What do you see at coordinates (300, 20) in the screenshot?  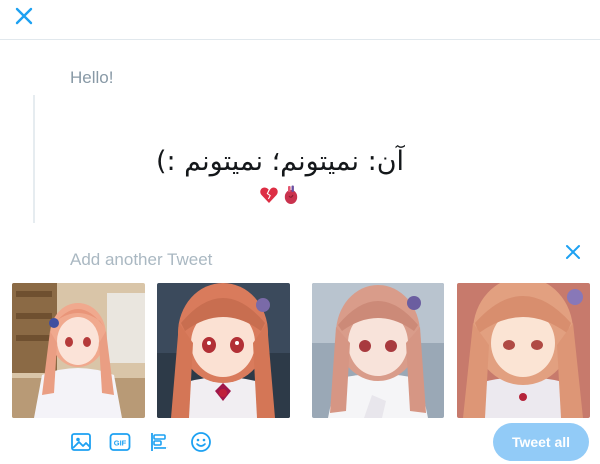 I see `composer-header` at bounding box center [300, 20].